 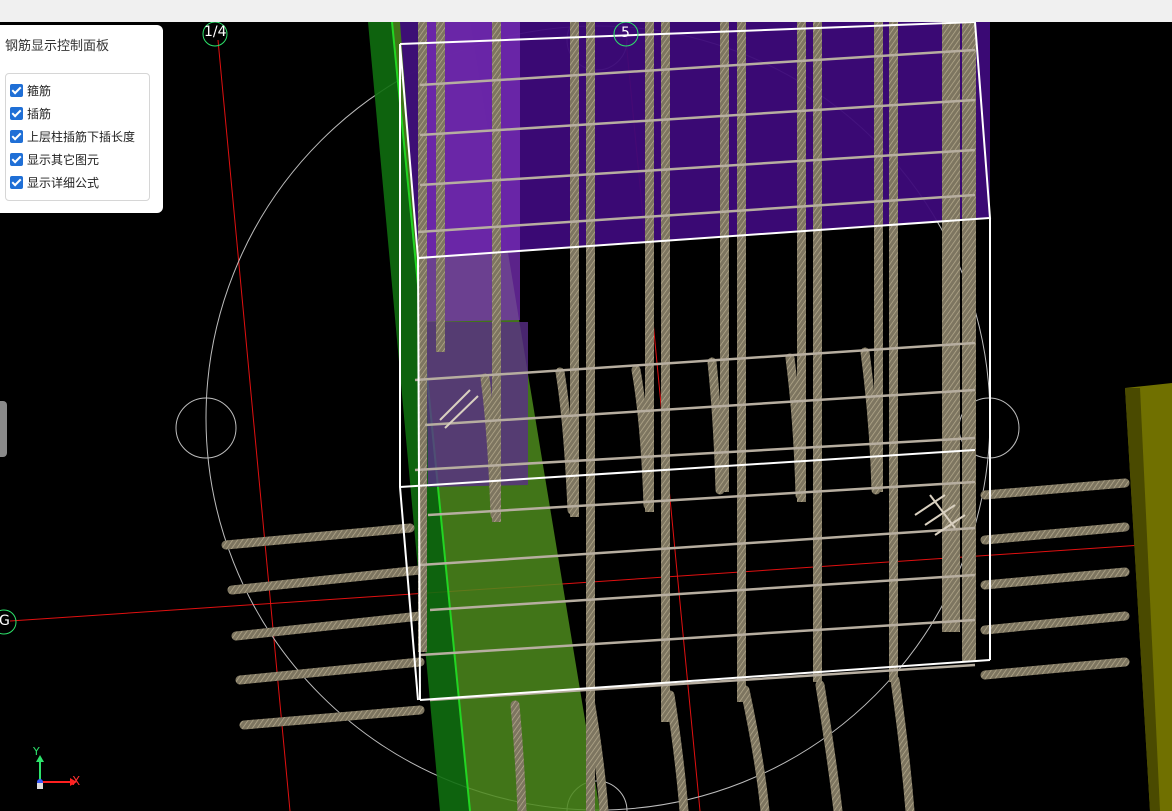 I want to click on option-upper-column-dowel-length: 上层柱插筋下插长度, so click(x=72, y=136).